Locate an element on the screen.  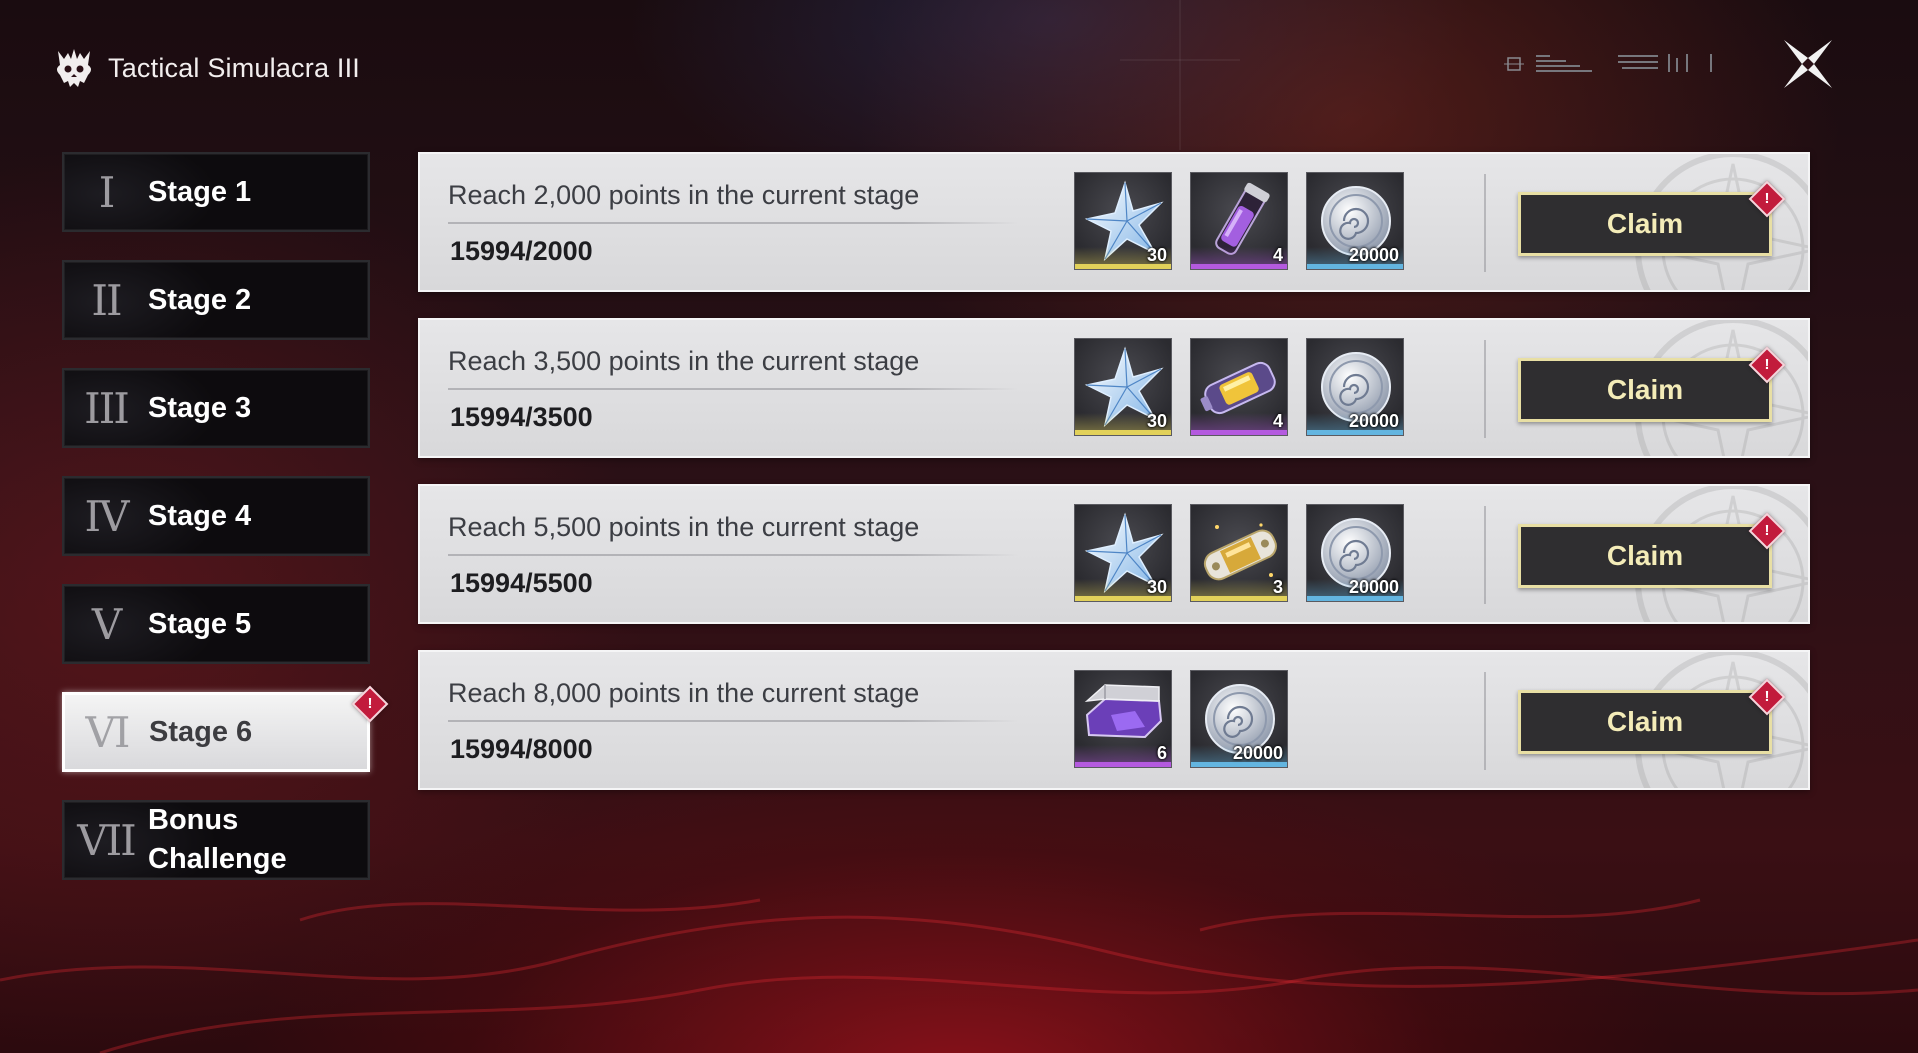
close-x-icon is located at coordinates (1808, 64).